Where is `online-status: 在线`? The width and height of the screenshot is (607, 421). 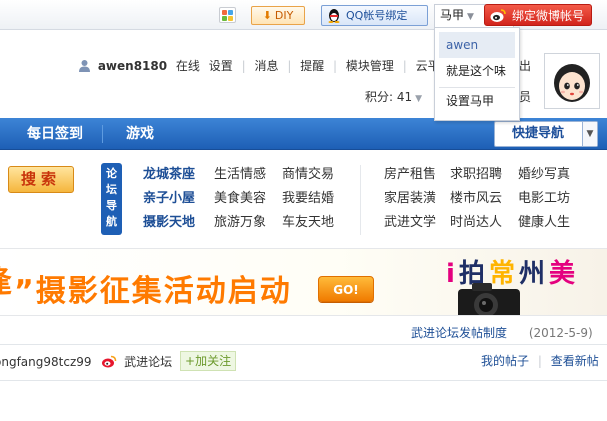 online-status: 在线 is located at coordinates (188, 65).